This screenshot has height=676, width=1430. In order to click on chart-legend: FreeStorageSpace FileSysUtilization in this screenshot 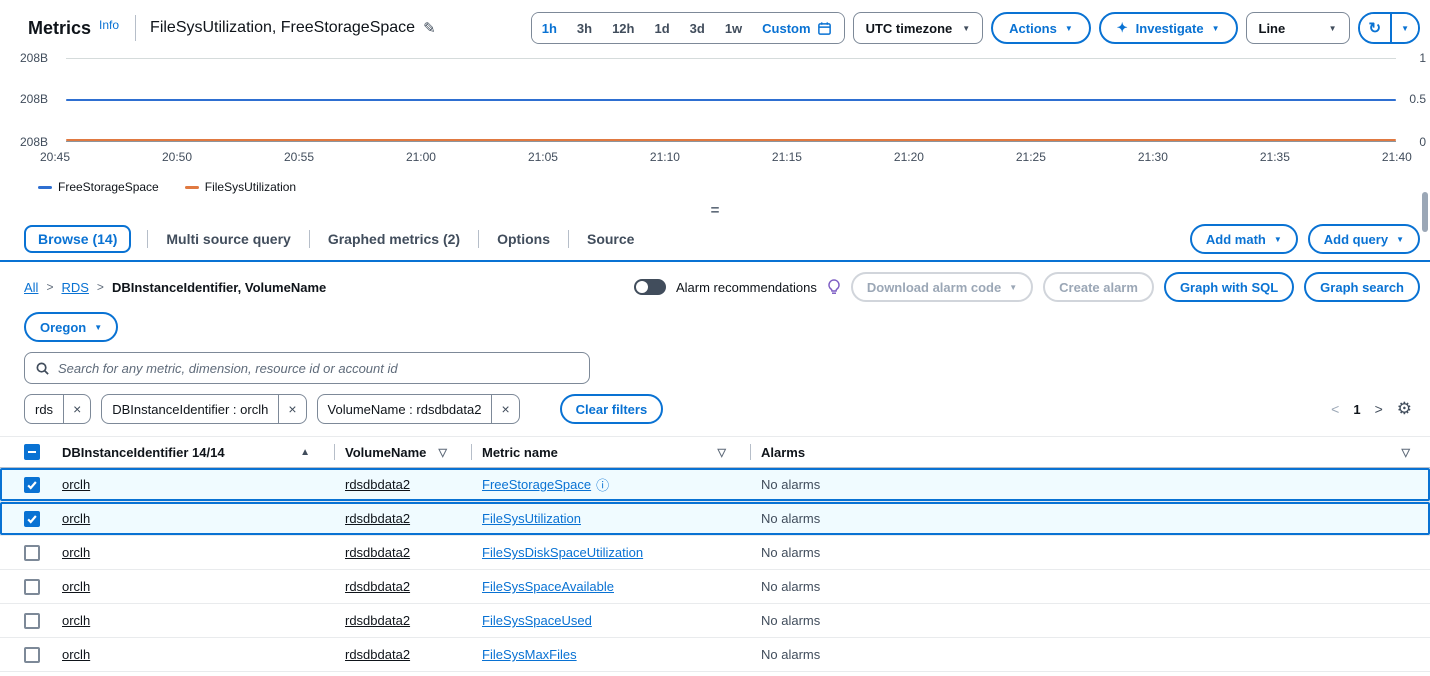, I will do `click(734, 187)`.